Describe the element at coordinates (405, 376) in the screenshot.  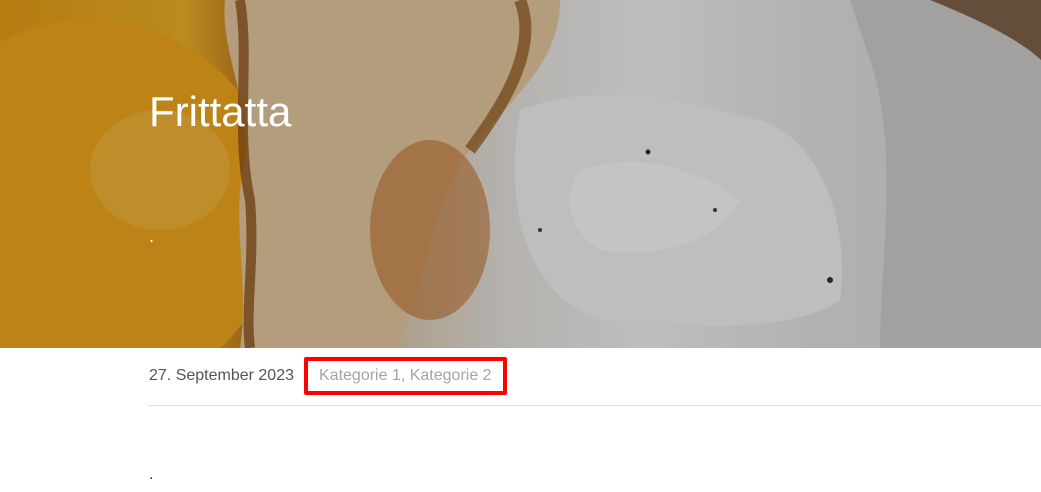
I see `post-categories-link: Kategorie 1, Kategorie 2` at that location.